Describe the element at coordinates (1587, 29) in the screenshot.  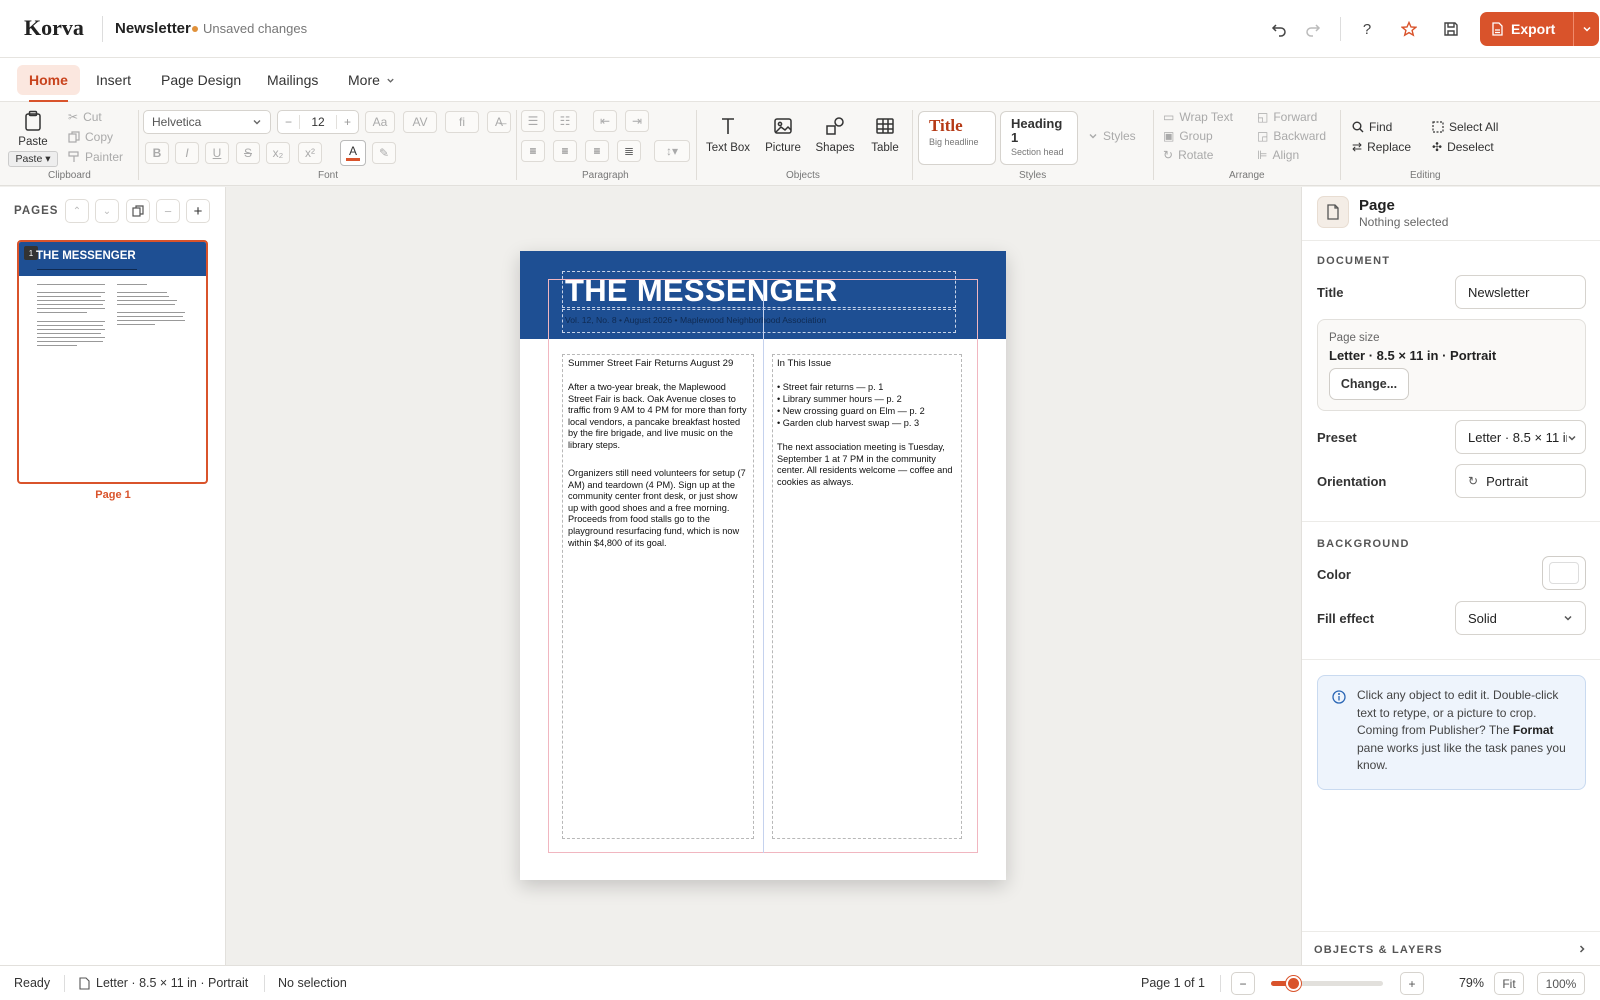
I see `export-menu-button` at that location.